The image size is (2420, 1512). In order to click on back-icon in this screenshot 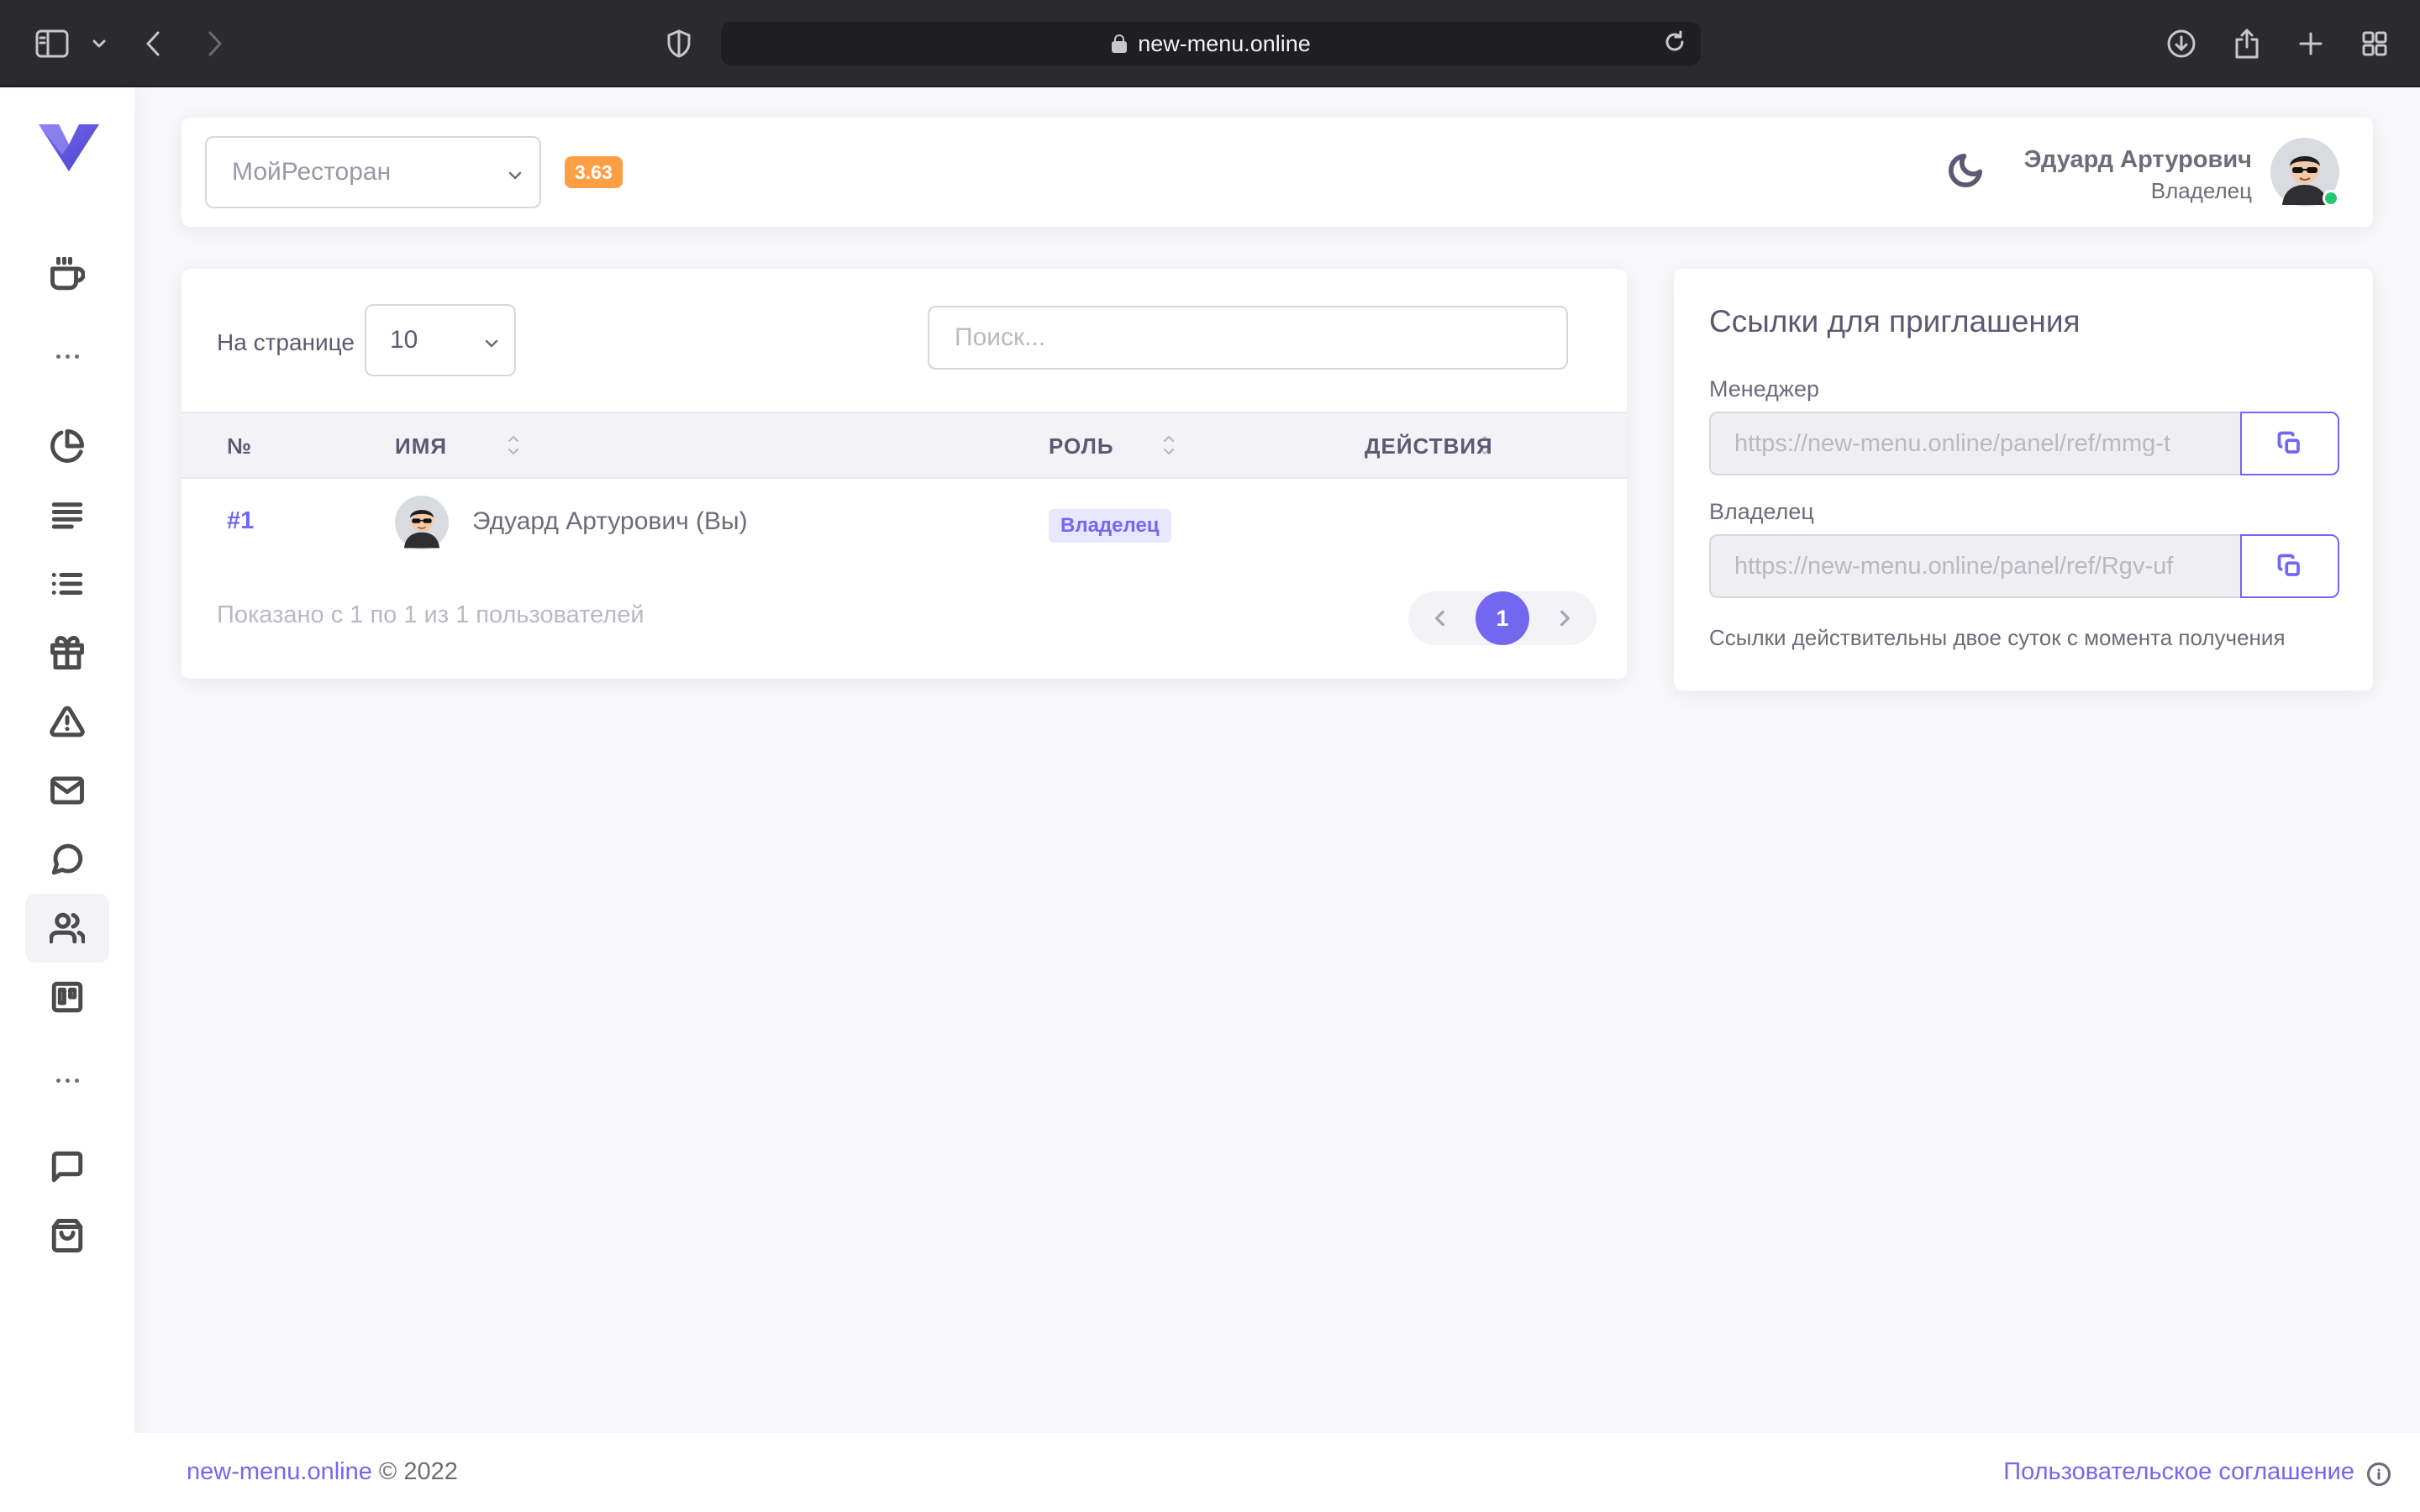, I will do `click(153, 43)`.